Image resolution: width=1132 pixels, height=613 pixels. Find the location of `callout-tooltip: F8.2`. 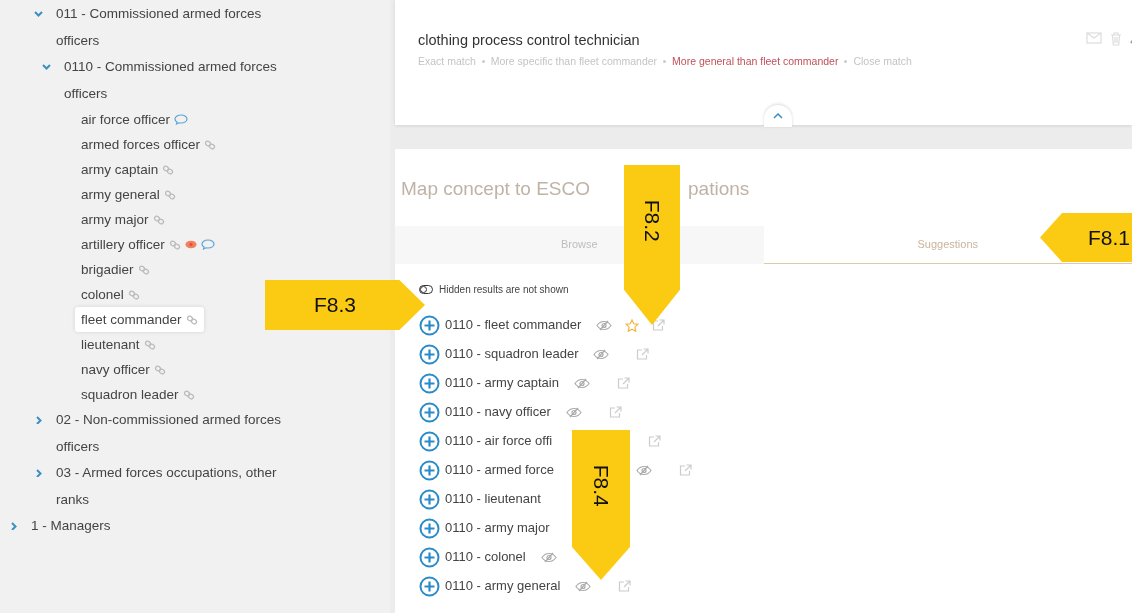

callout-tooltip: F8.2 is located at coordinates (652, 245).